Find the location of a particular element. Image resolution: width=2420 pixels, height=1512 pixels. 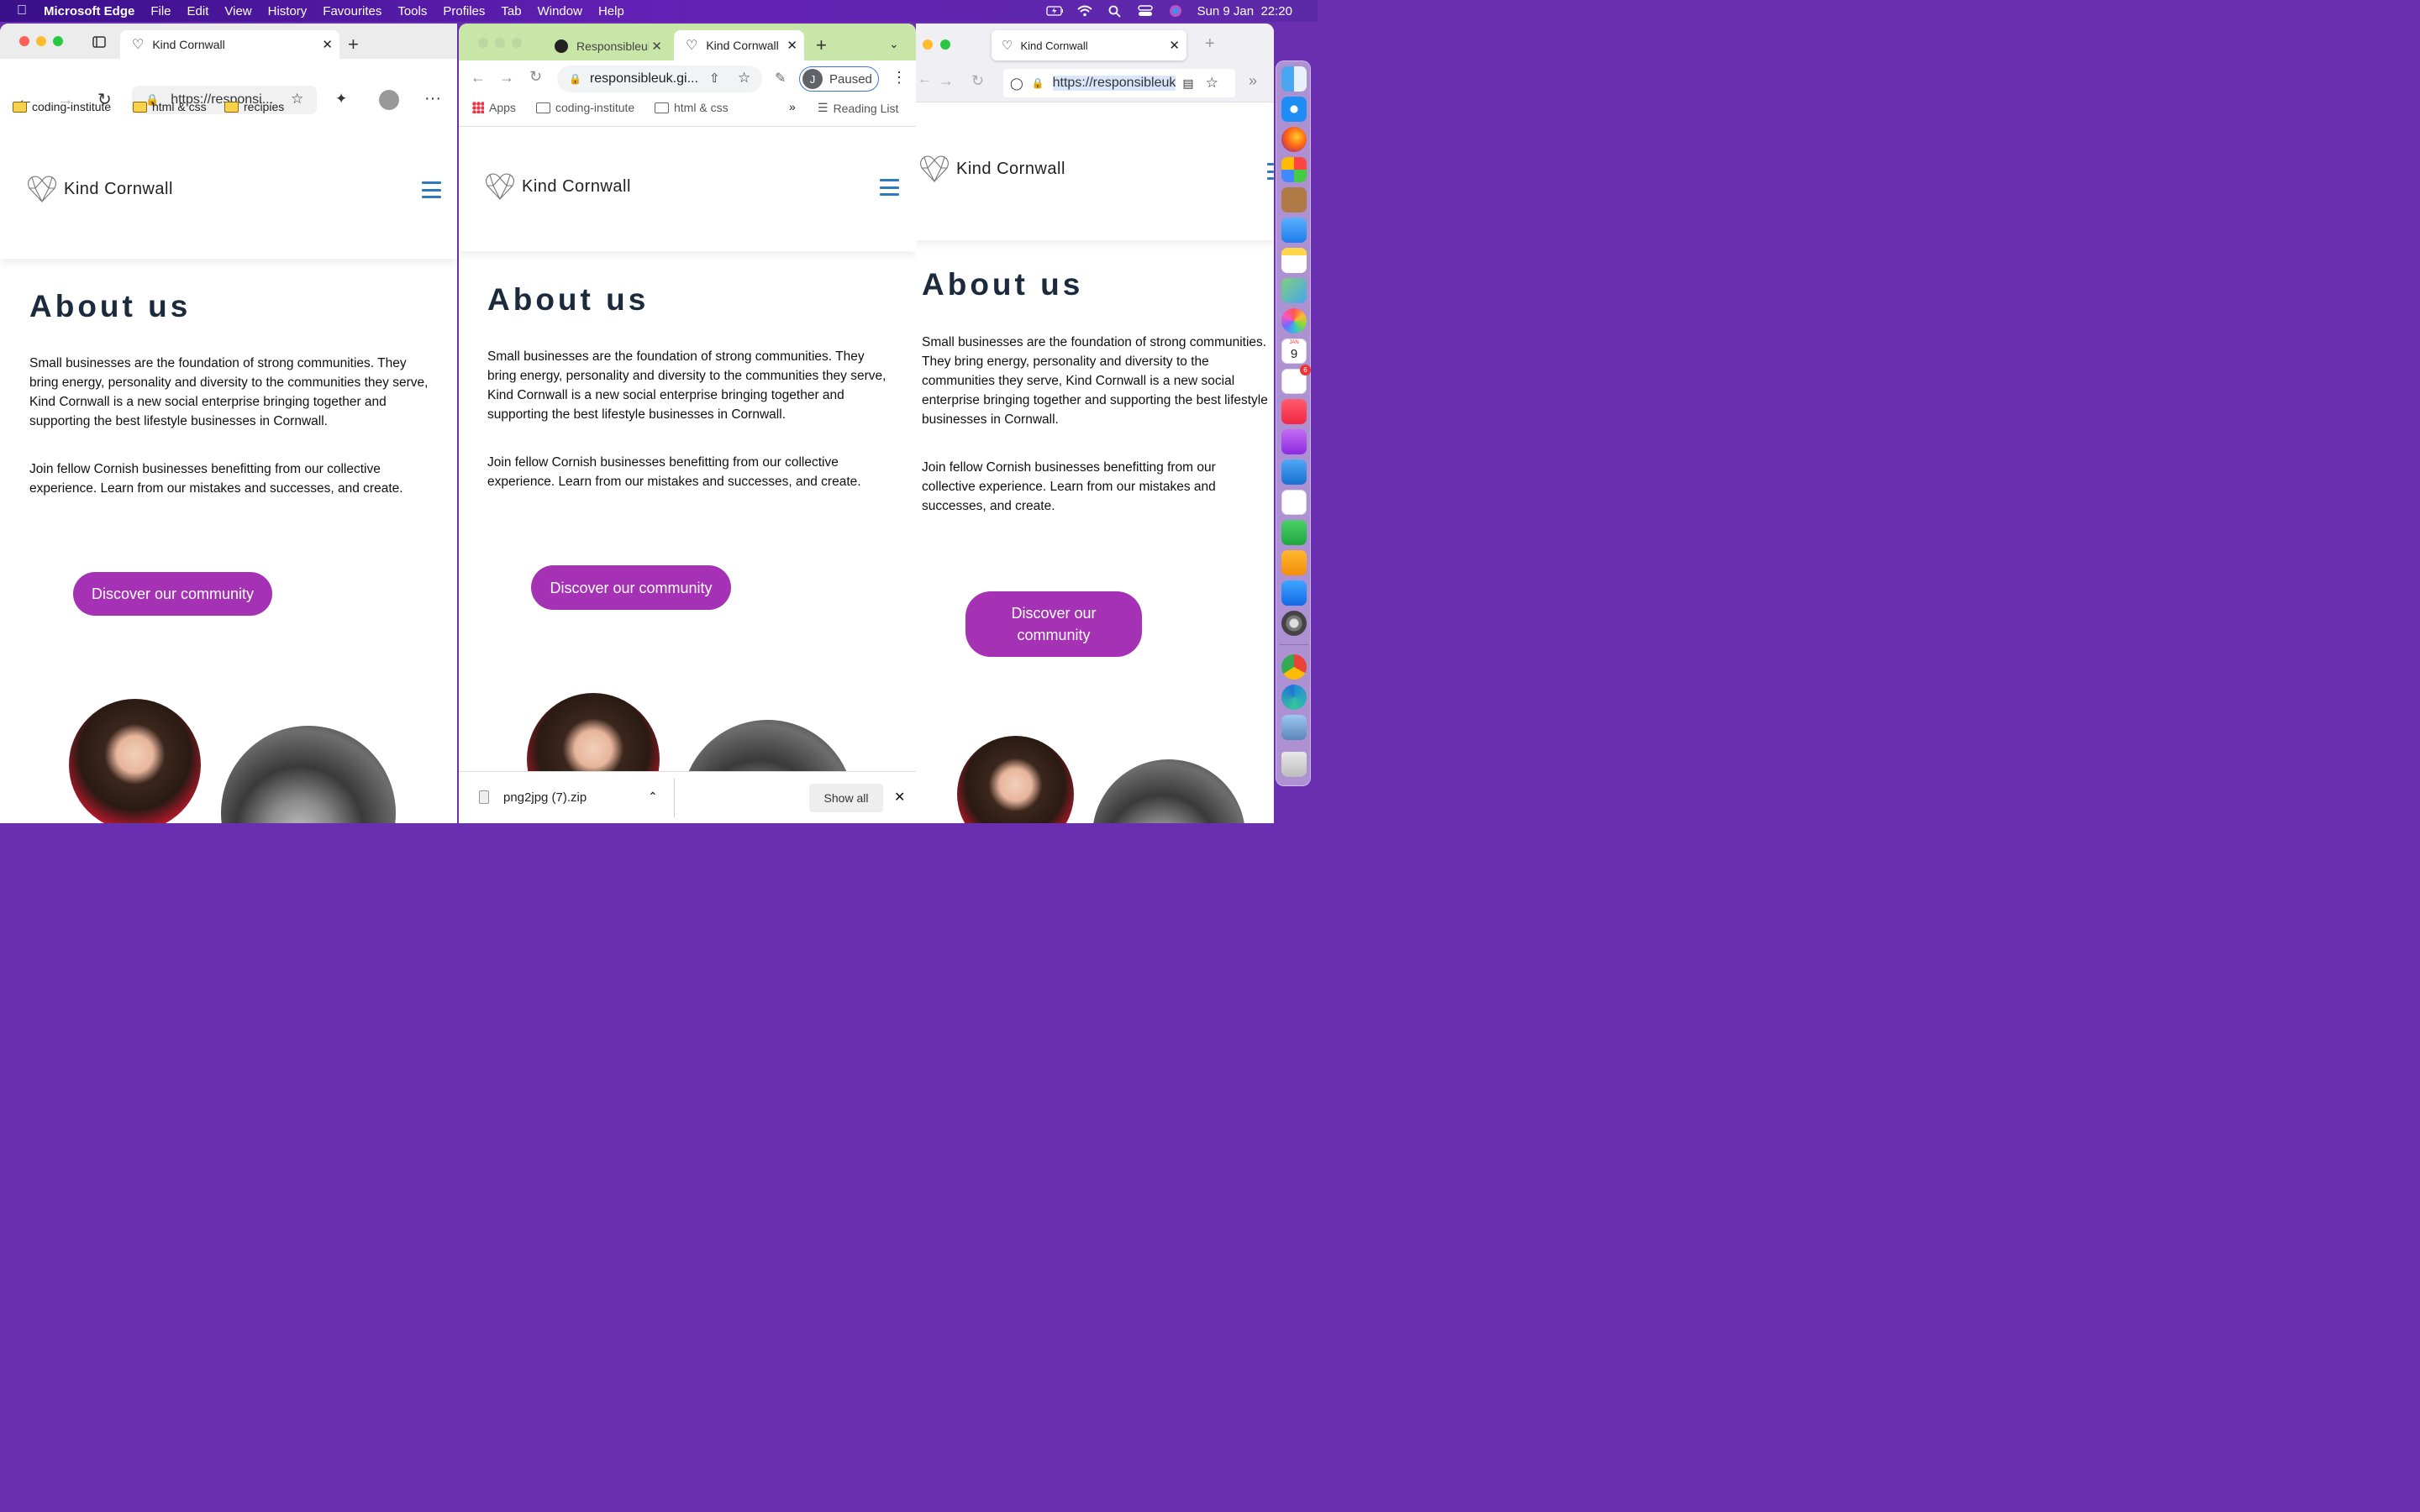

profile-paused-chip: J Paused is located at coordinates (839, 79).